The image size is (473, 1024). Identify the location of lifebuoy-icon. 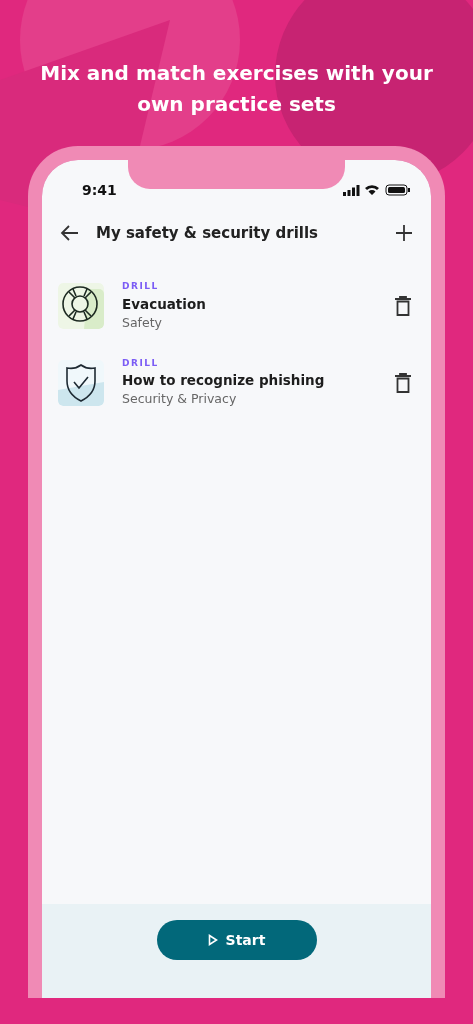
(81, 306).